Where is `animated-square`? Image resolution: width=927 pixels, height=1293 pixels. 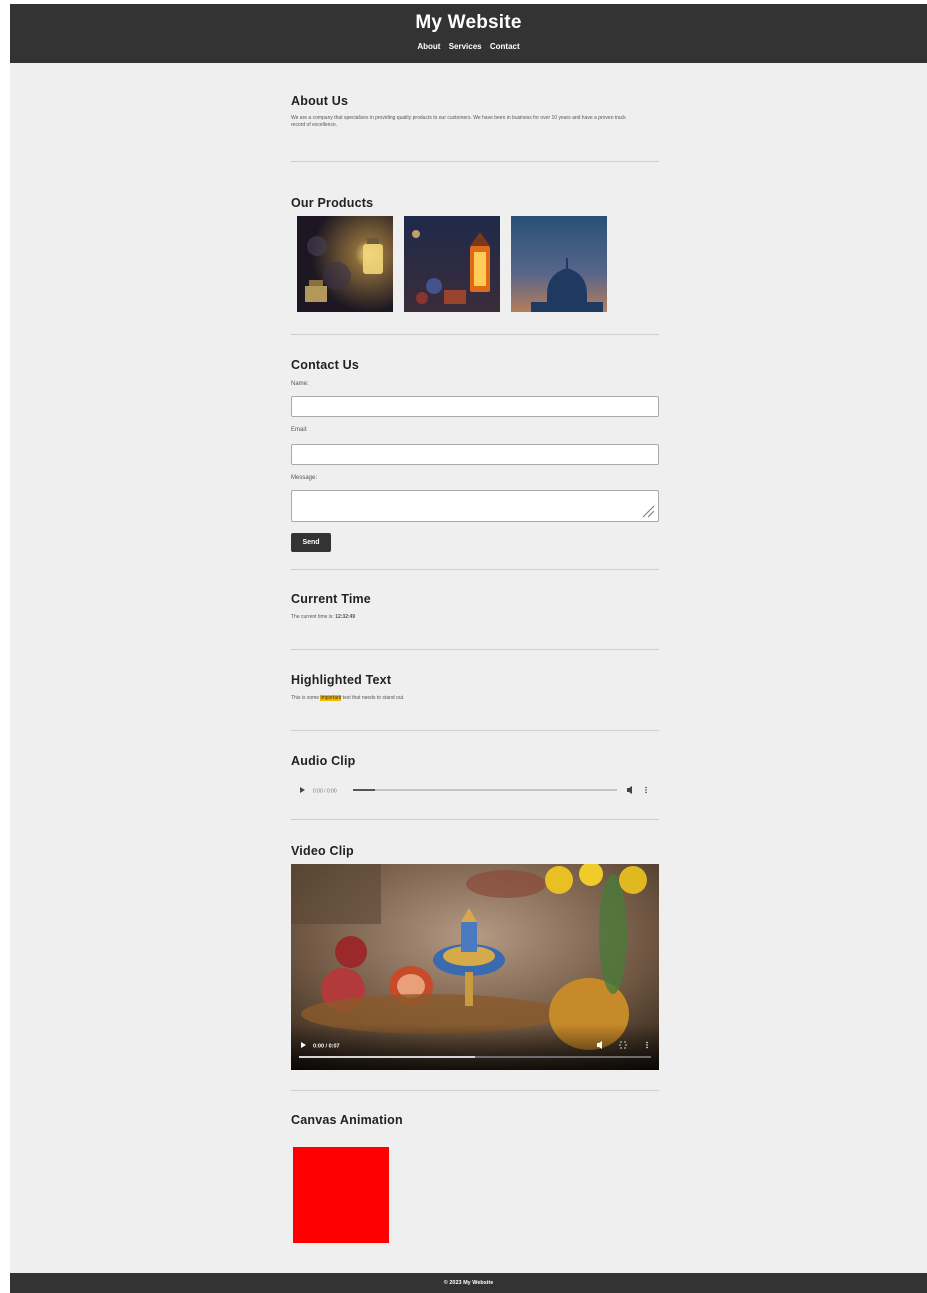 animated-square is located at coordinates (341, 1195).